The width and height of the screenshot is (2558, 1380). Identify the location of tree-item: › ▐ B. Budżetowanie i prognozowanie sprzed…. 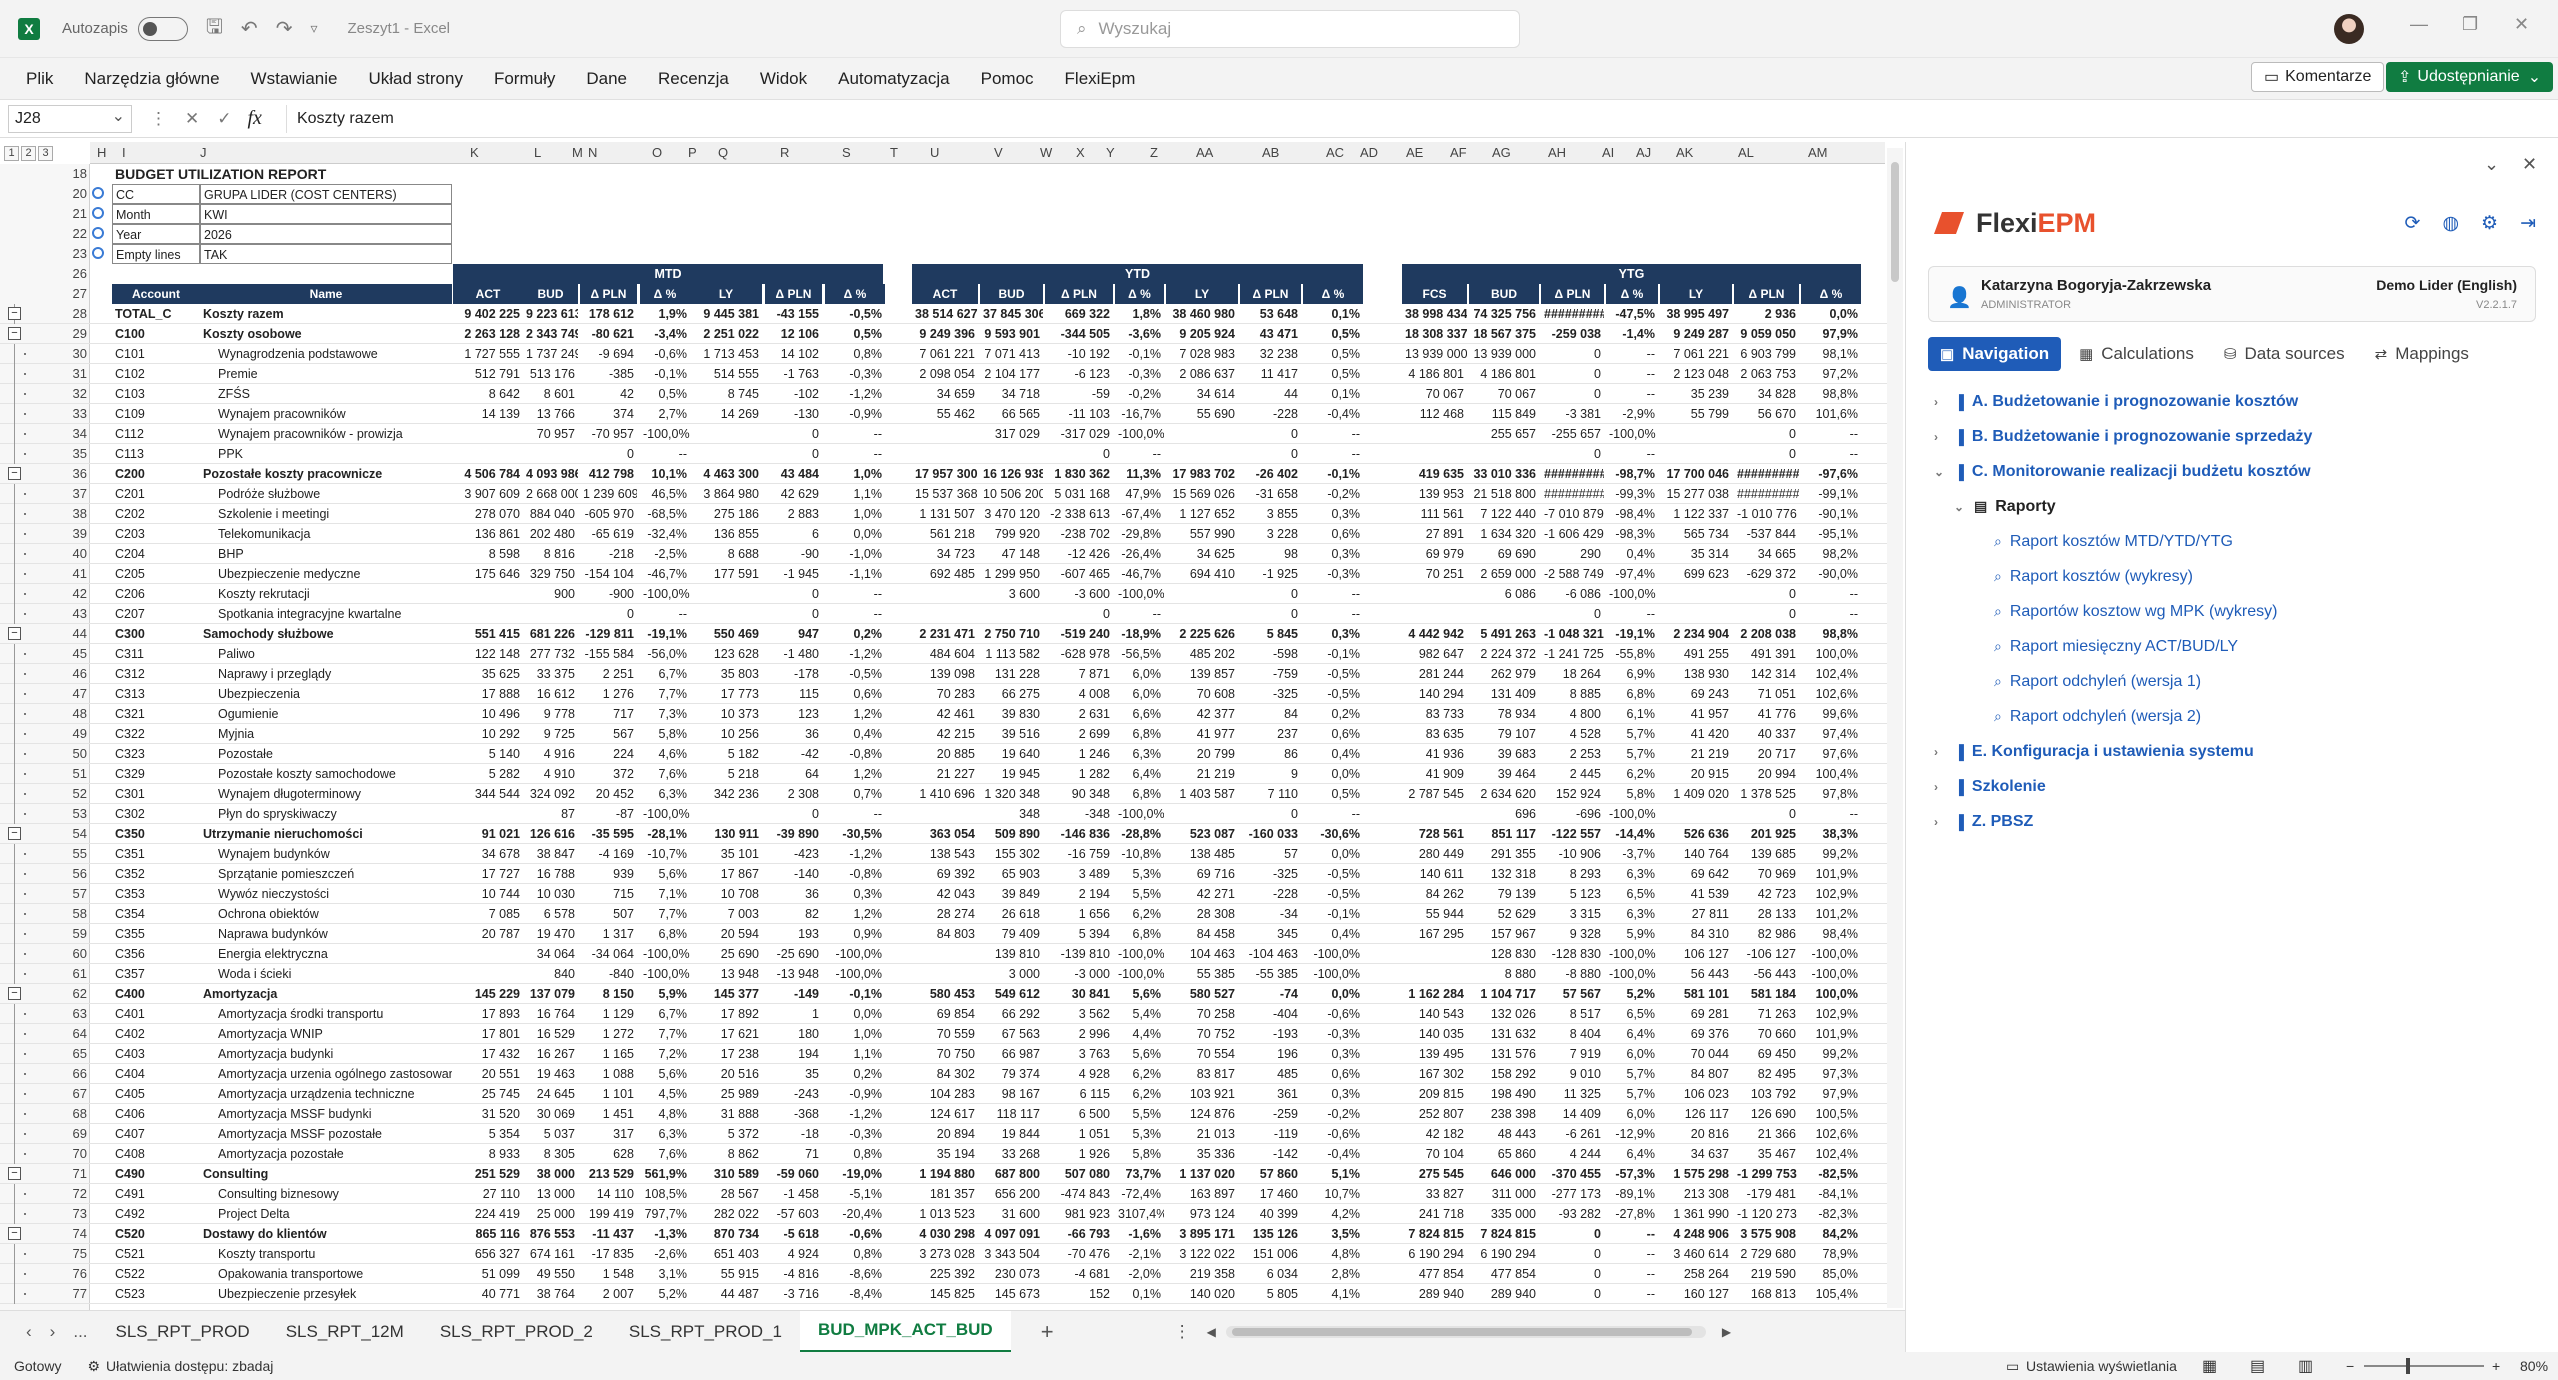
(2232, 436).